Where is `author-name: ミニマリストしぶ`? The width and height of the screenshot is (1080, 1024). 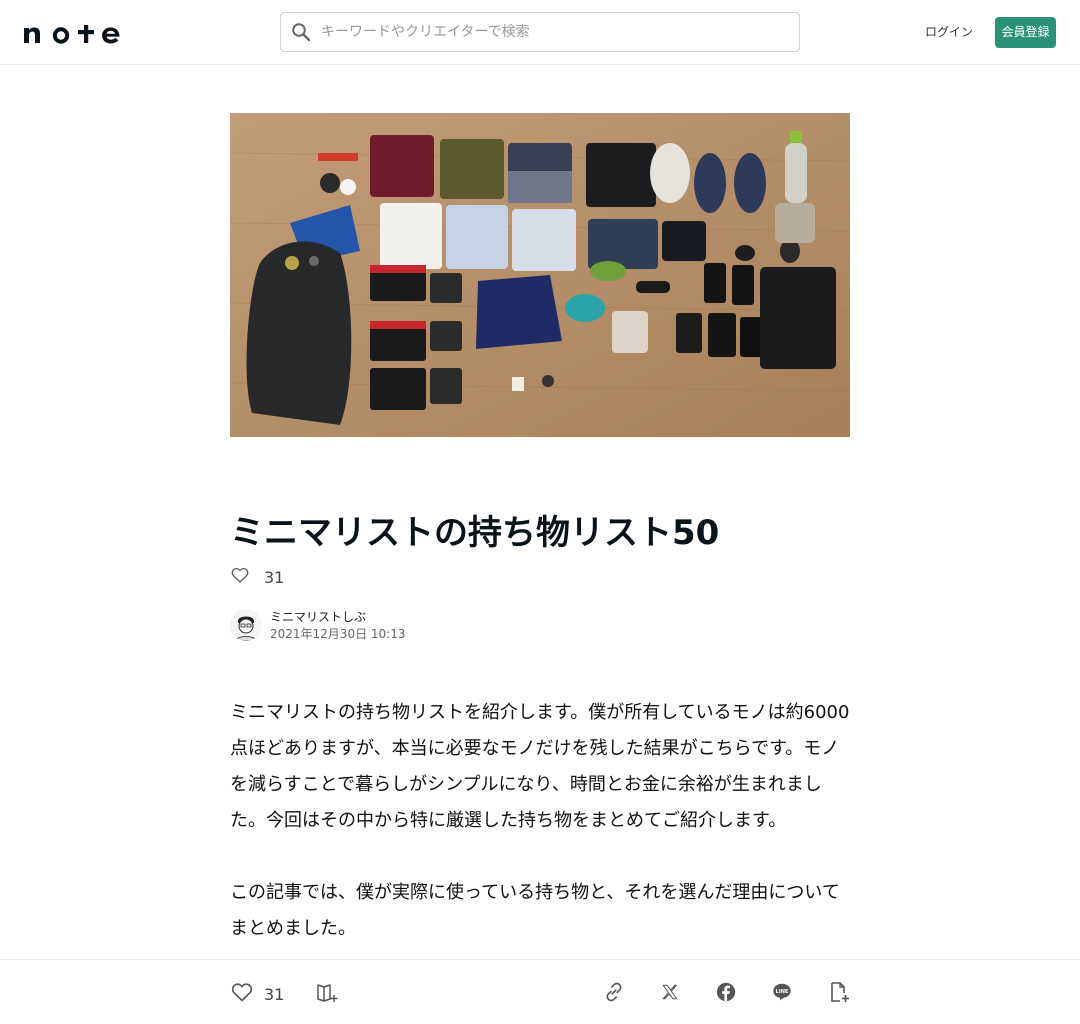
author-name: ミニマリストしぶ is located at coordinates (337, 617).